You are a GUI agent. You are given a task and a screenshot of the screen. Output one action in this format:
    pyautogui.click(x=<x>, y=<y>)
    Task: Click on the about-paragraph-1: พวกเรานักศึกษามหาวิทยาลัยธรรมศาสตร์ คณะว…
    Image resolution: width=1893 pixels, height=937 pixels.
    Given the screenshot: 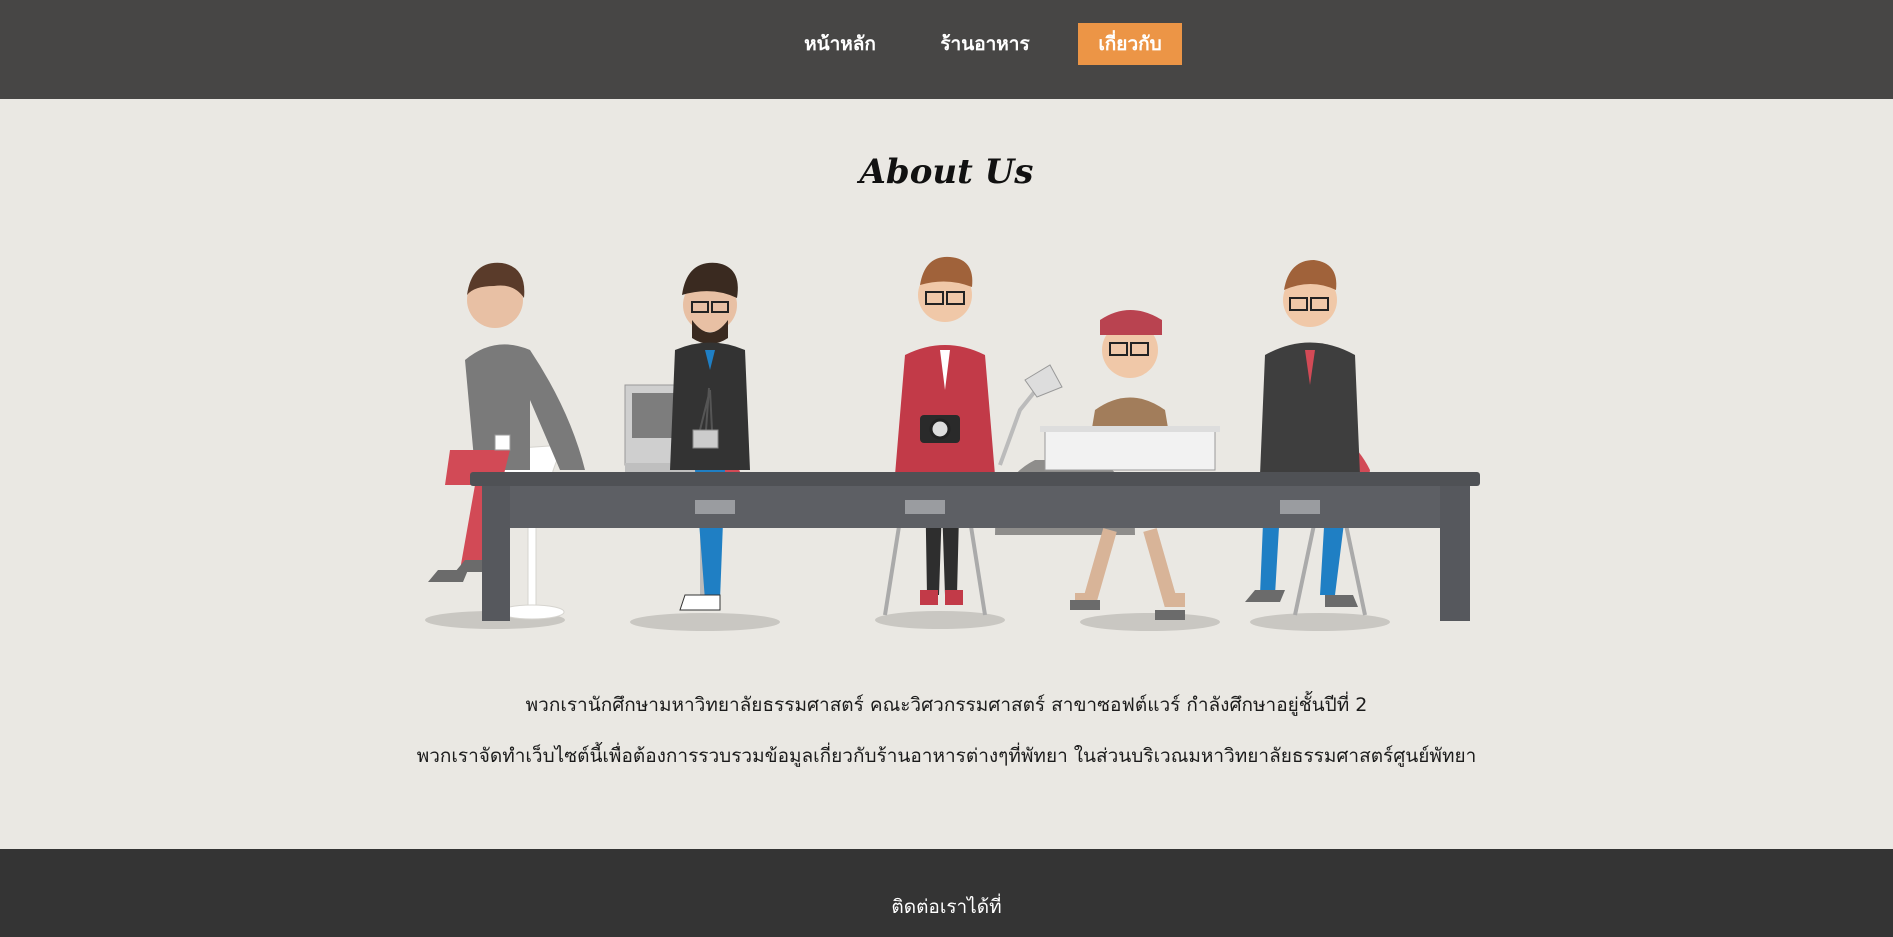 What is the action you would take?
    pyautogui.click(x=946, y=705)
    